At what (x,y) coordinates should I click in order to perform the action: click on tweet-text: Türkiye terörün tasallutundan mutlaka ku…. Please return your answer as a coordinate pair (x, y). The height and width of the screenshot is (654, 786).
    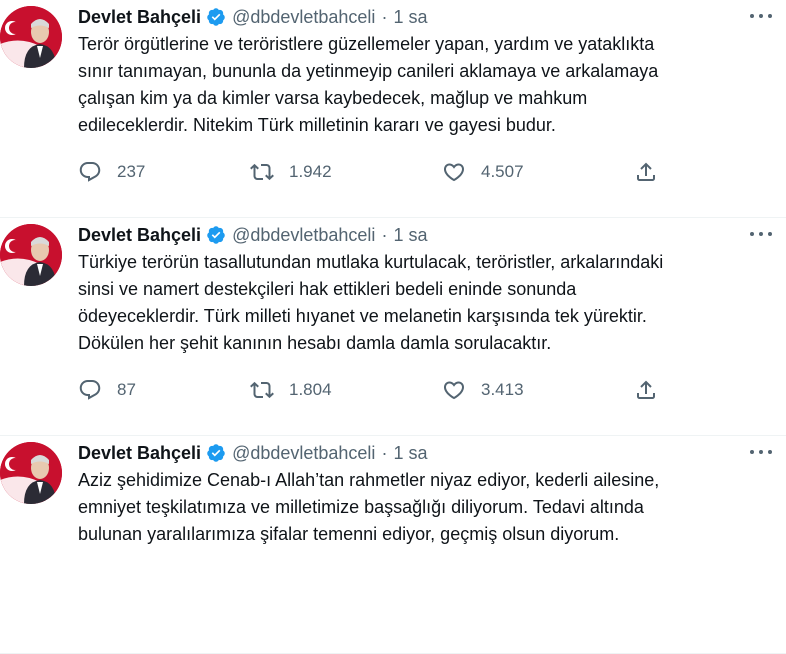
    Looking at the image, I should click on (371, 302).